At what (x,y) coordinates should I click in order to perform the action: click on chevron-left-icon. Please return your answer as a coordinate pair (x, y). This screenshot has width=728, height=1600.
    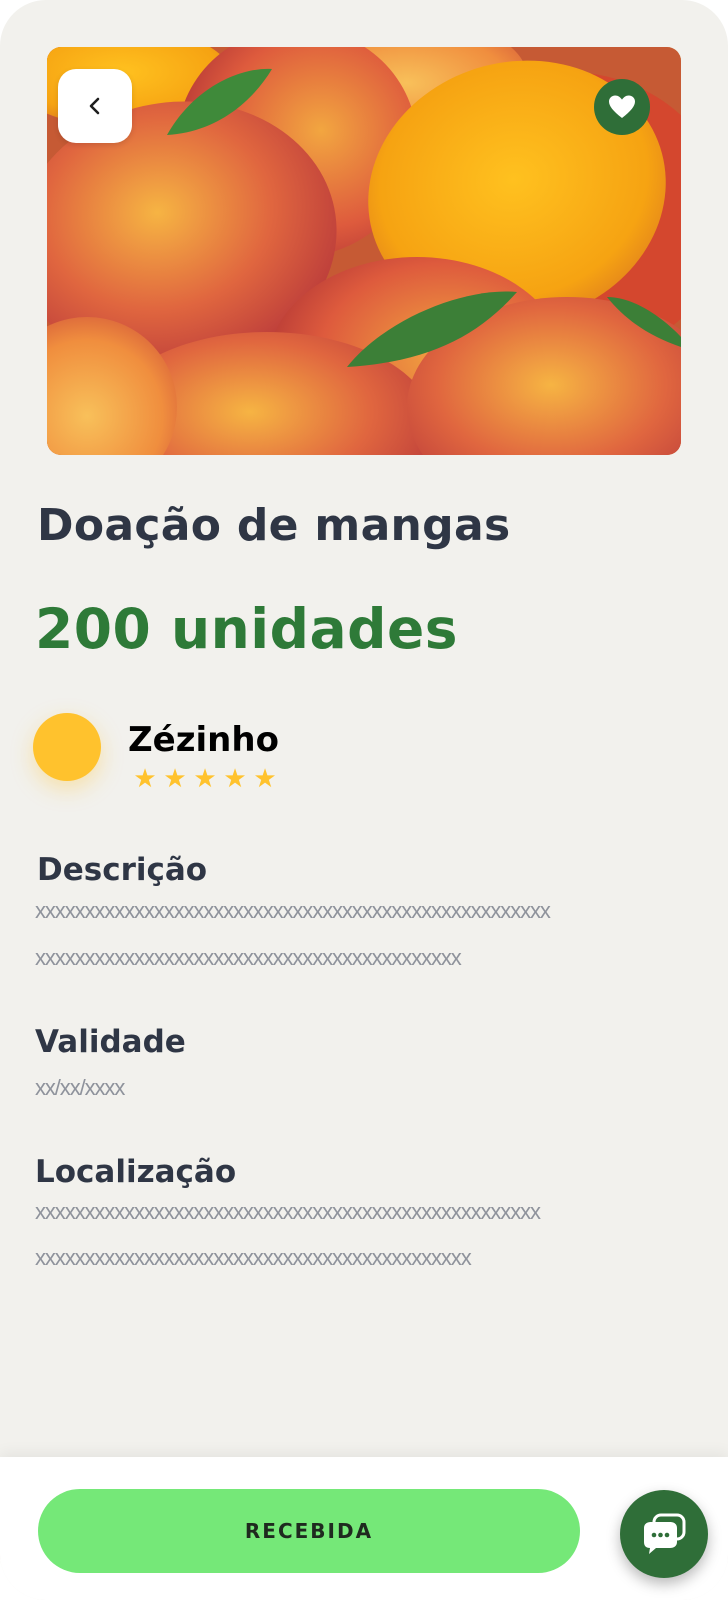
    Looking at the image, I should click on (94, 106).